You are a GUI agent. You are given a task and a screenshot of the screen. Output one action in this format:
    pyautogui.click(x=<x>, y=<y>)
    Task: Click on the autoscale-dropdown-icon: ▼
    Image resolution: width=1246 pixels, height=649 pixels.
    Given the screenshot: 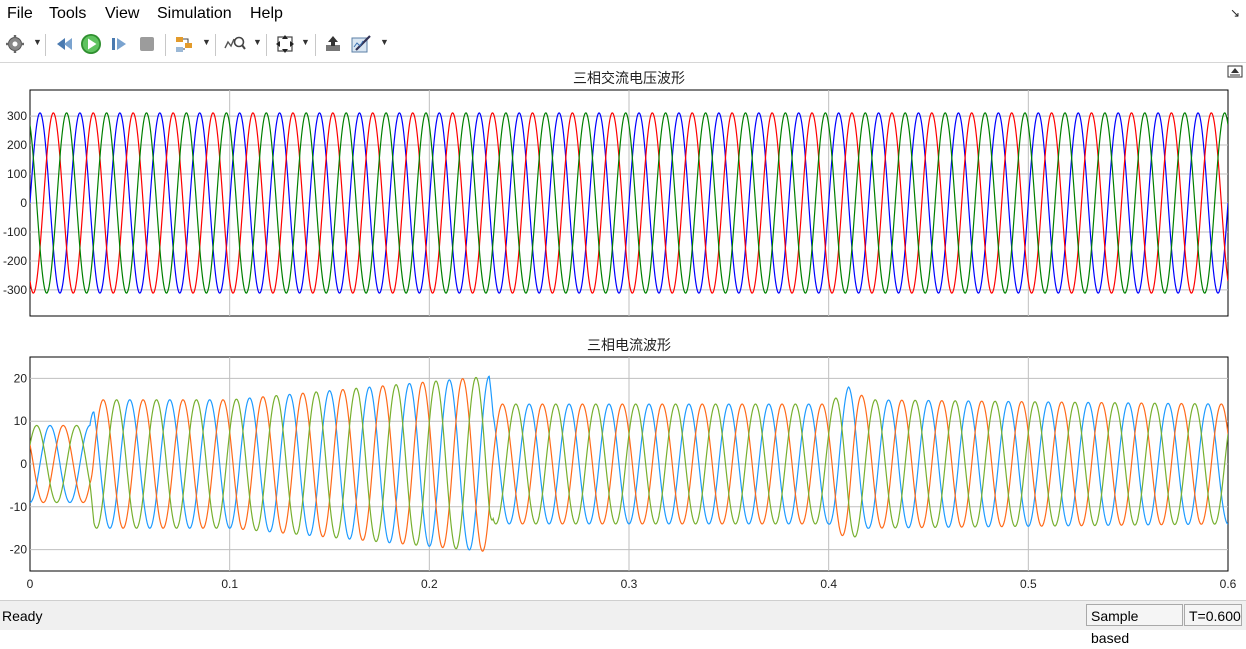 What is the action you would take?
    pyautogui.click(x=305, y=42)
    